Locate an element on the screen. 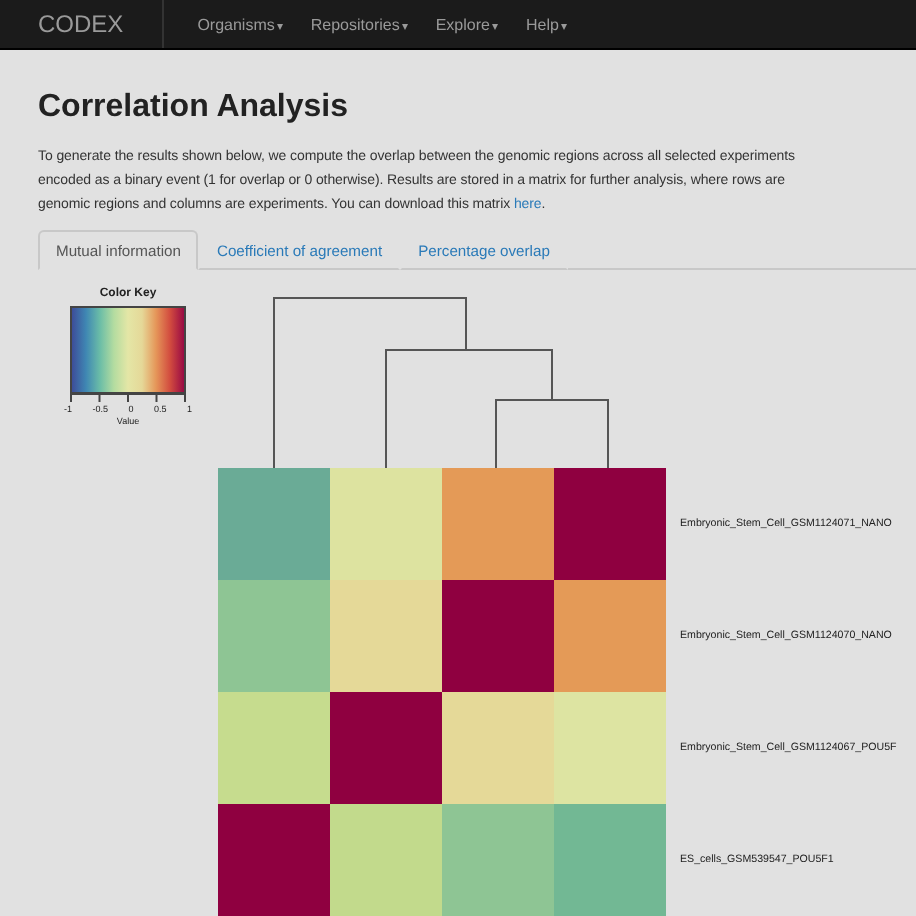 This screenshot has width=916, height=916. brand-logo: CODEX is located at coordinates (100, 24).